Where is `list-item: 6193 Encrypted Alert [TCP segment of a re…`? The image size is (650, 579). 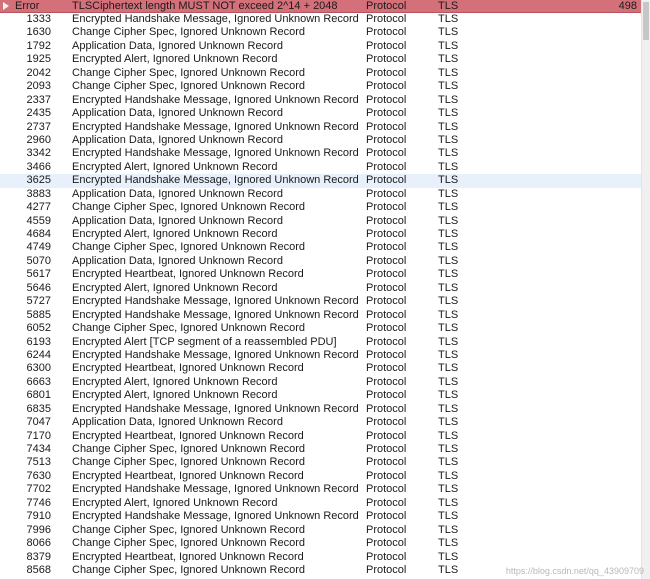 list-item: 6193 Encrypted Alert [TCP segment of a re… is located at coordinates (320, 342).